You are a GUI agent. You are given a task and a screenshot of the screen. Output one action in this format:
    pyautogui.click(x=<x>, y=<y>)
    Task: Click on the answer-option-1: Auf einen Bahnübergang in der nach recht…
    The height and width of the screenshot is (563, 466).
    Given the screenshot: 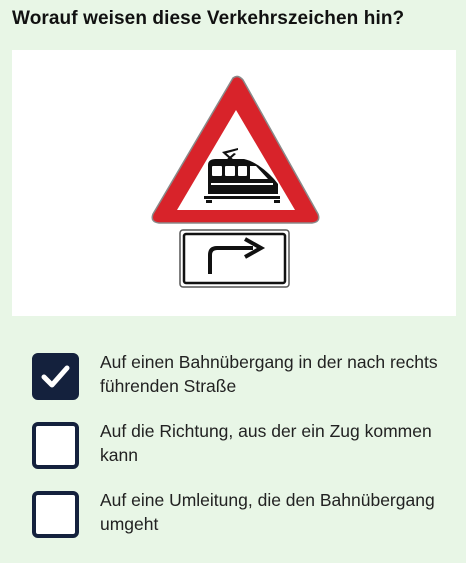 What is the action you would take?
    pyautogui.click(x=233, y=376)
    